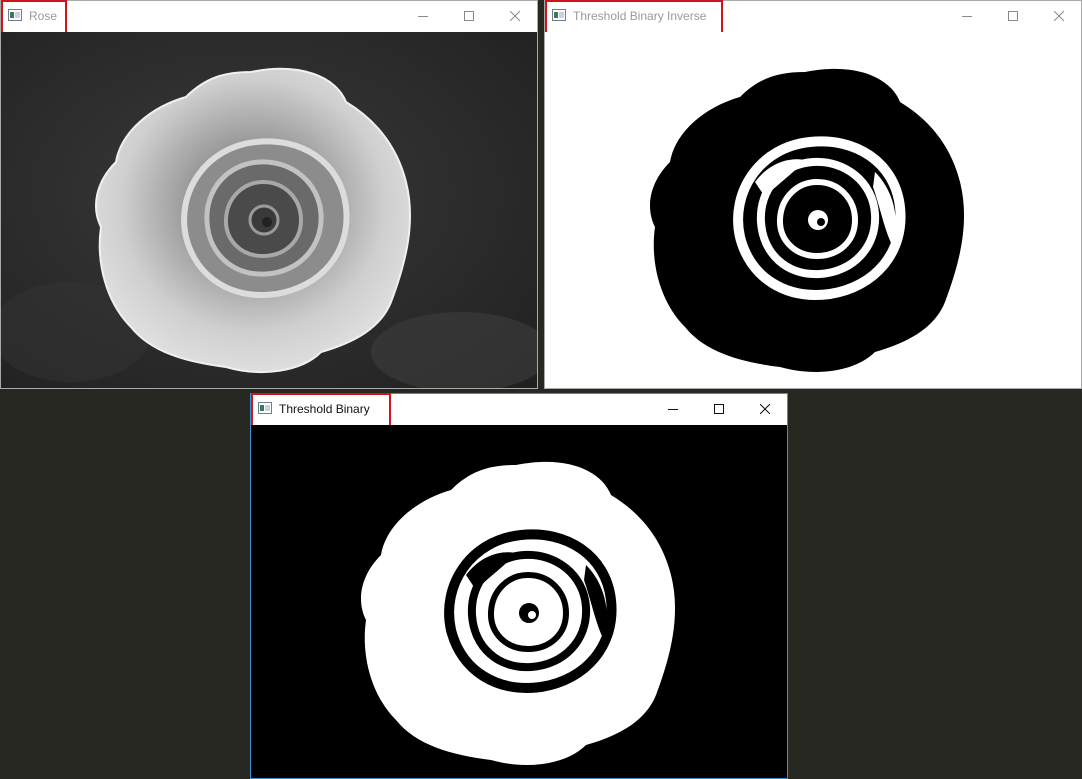 Image resolution: width=1082 pixels, height=779 pixels. I want to click on window-title: Threshold Binary Inverse, so click(640, 16).